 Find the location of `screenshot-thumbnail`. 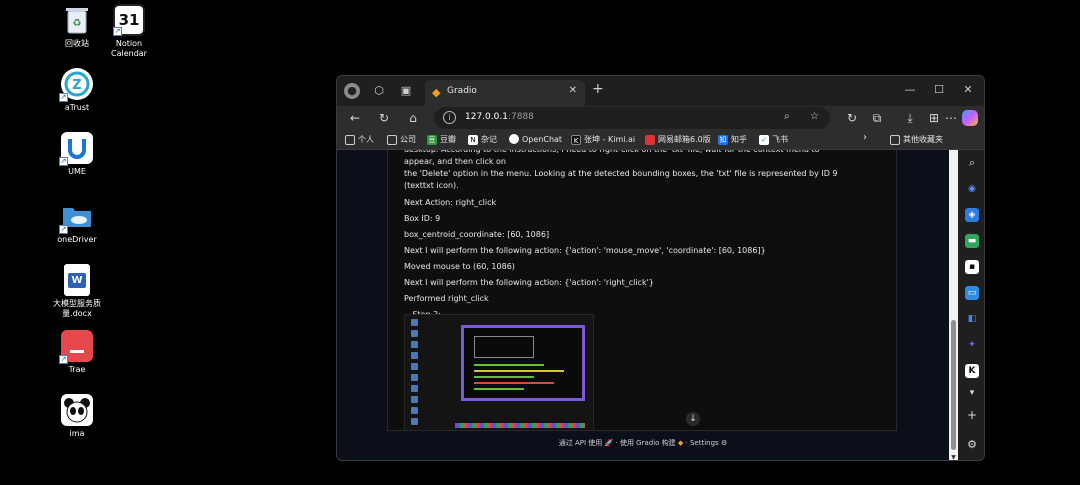

screenshot-thumbnail is located at coordinates (499, 372).